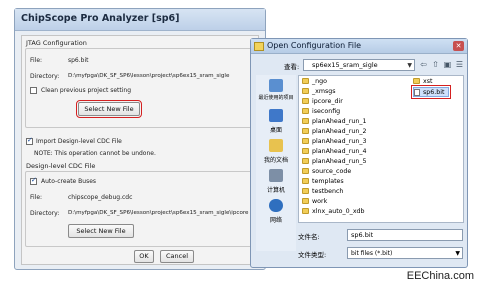  I want to click on select-new-file-button: Select New File, so click(109, 109).